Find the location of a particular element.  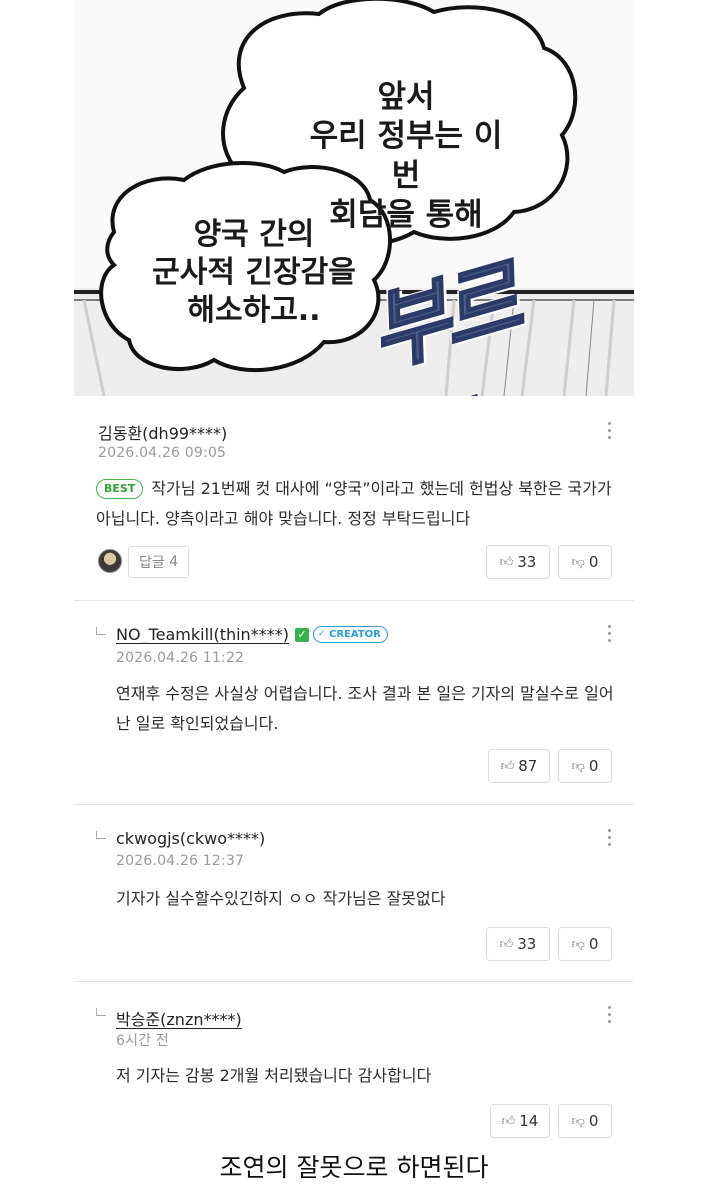

best-badge: BEST is located at coordinates (120, 489).